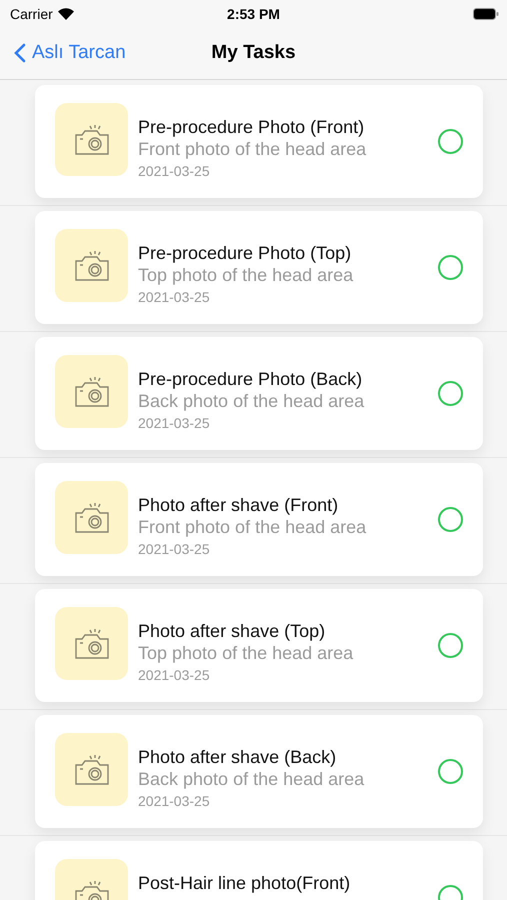  Describe the element at coordinates (245, 253) in the screenshot. I see `task-title: Pre-procedure Photo (Top)` at that location.